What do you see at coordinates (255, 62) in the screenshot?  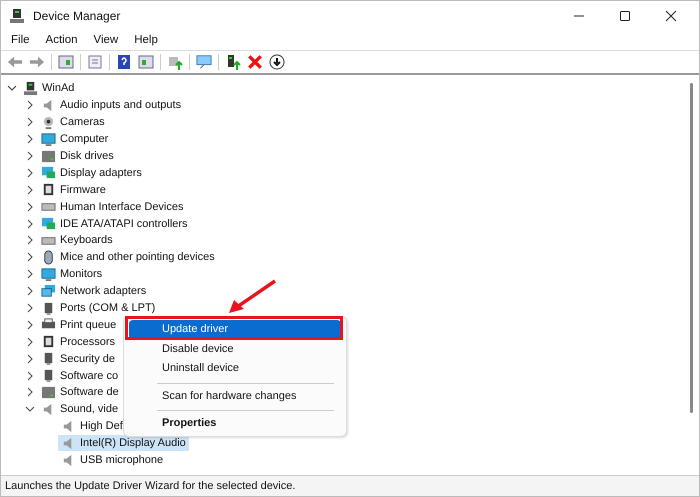 I see `delete-icon` at bounding box center [255, 62].